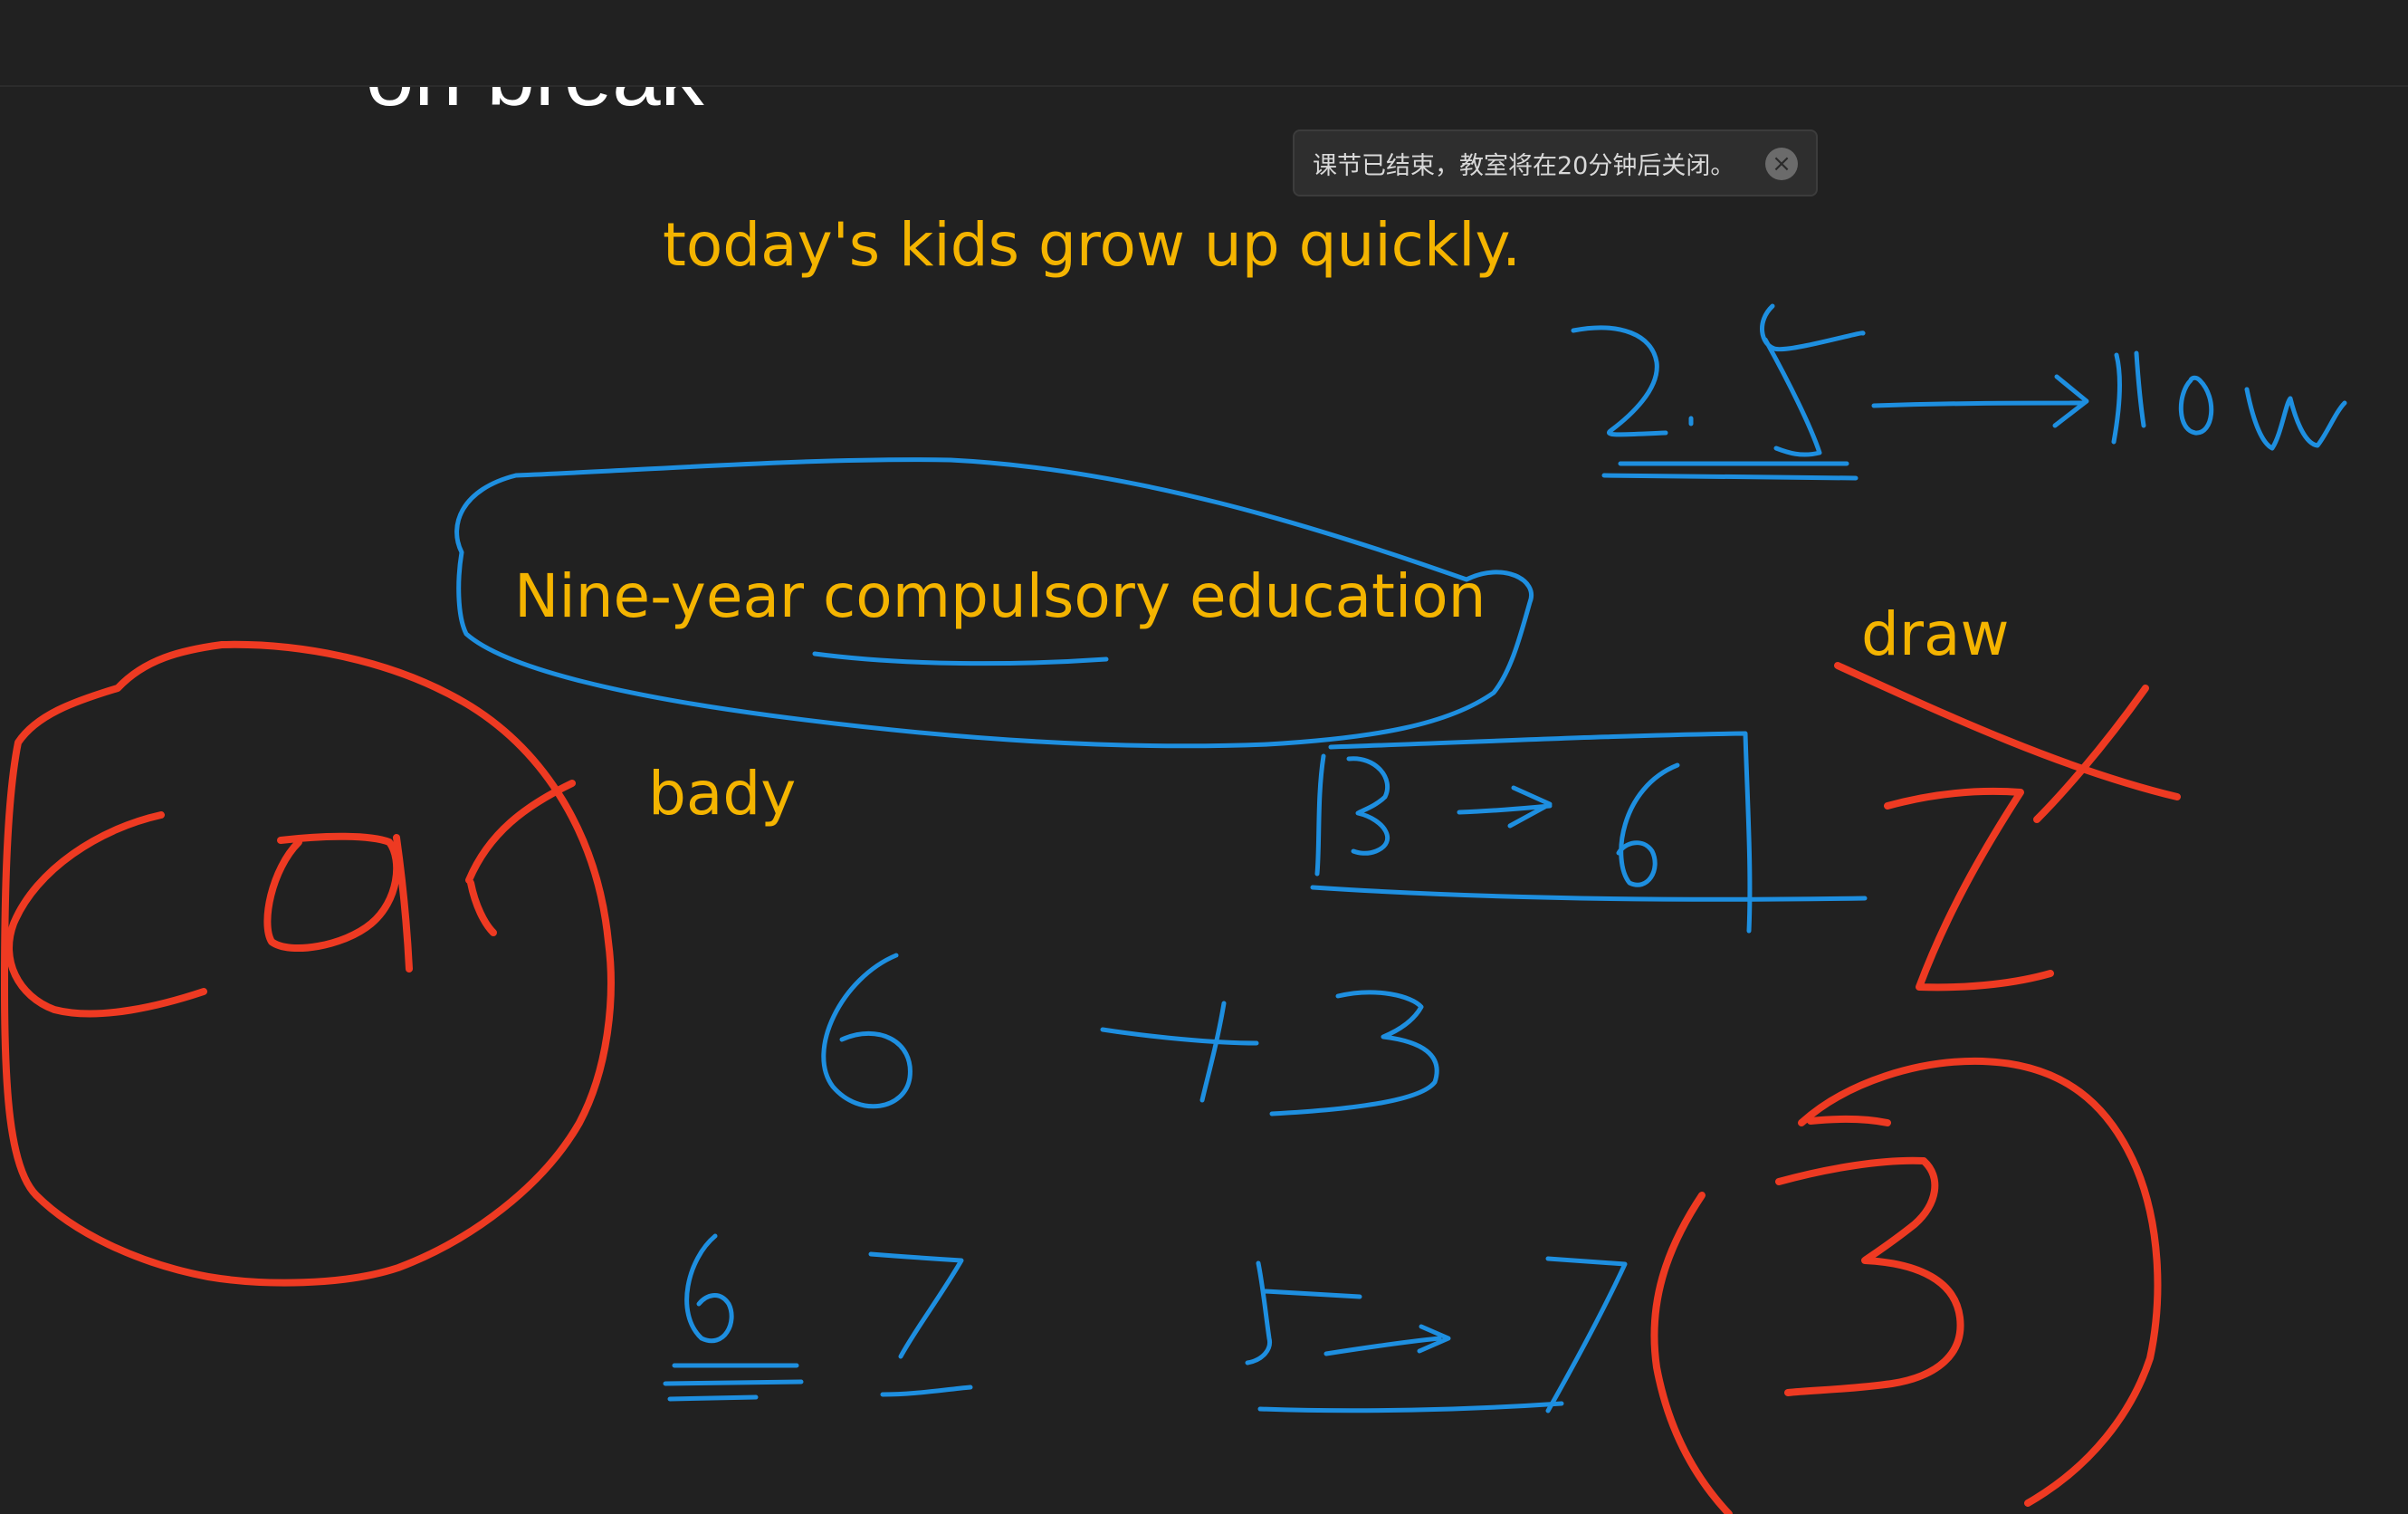 The image size is (2408, 1514). I want to click on ink-circle-right, so click(1906, 1285).